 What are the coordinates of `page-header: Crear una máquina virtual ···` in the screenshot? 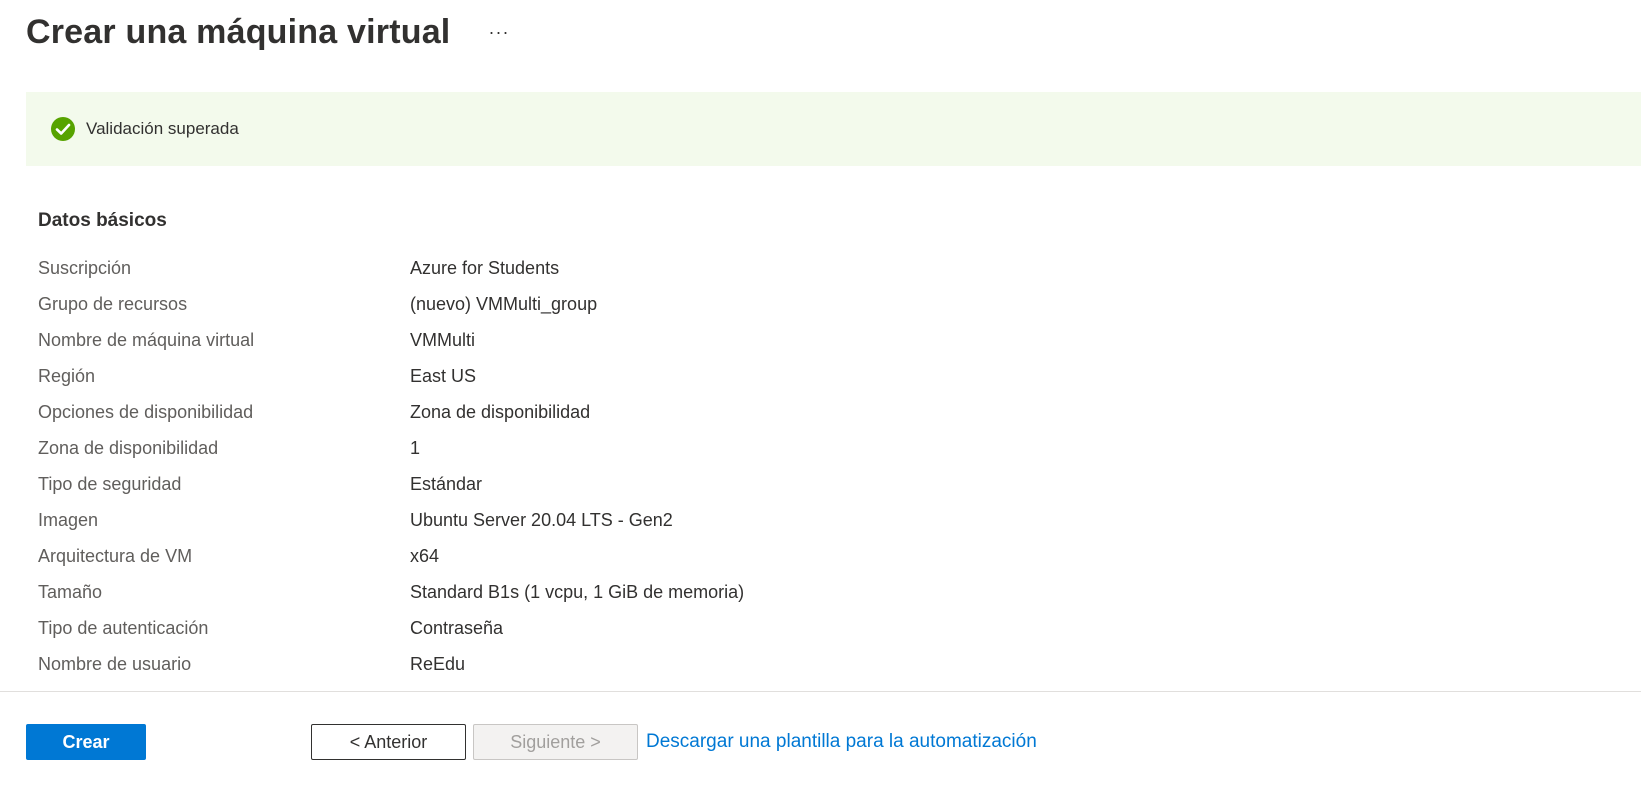 It's located at (267, 32).